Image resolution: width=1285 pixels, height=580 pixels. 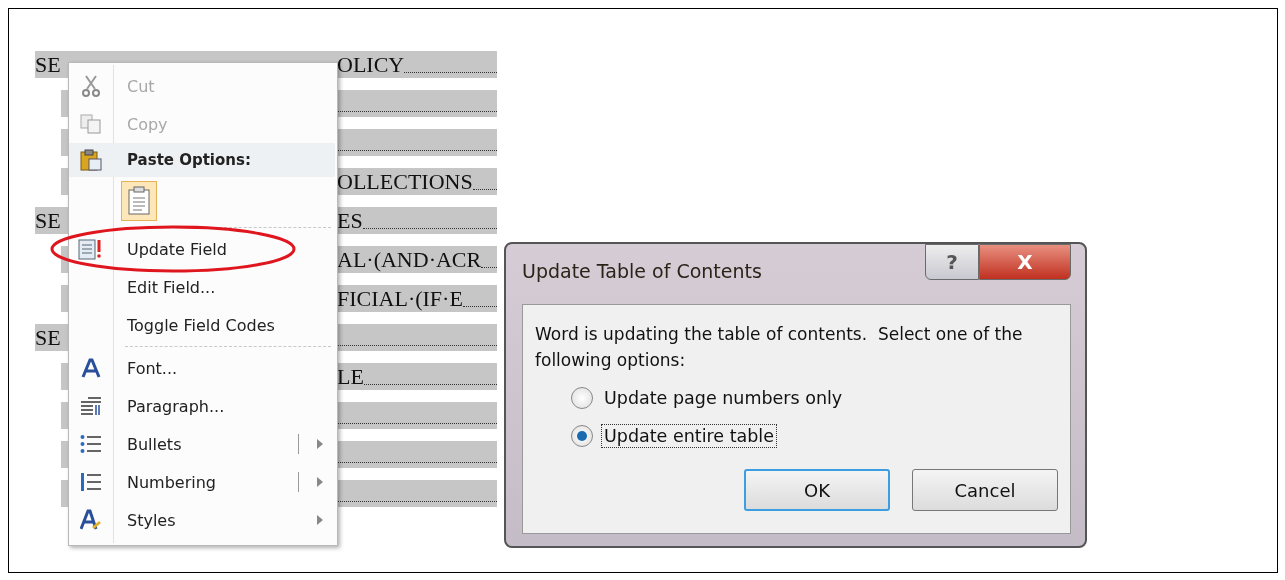 I want to click on toc-text: ES, so click(x=350, y=221).